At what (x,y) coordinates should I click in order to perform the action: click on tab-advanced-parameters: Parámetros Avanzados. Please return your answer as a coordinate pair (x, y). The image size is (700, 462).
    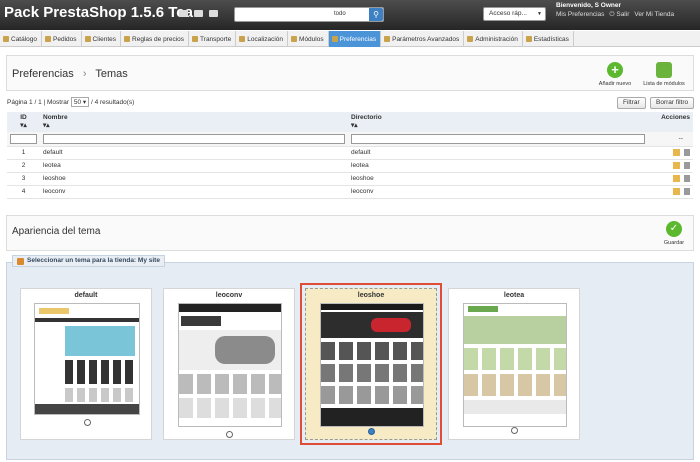
    Looking at the image, I should click on (423, 39).